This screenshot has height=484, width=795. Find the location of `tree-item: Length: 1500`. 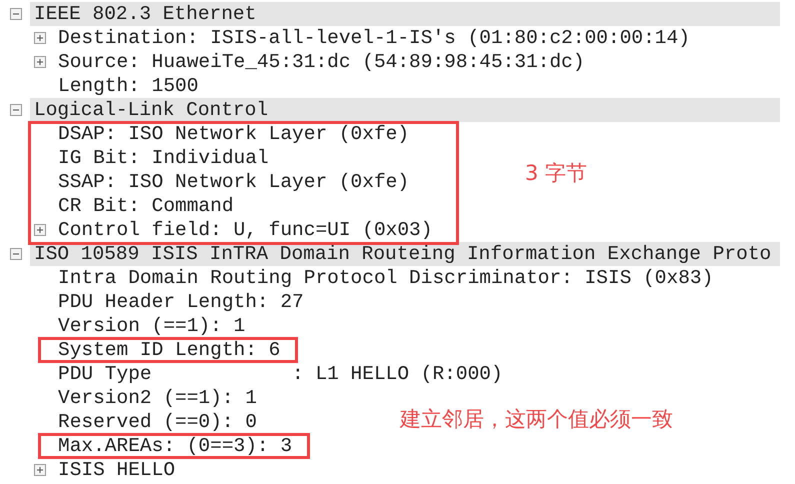

tree-item: Length: 1500 is located at coordinates (128, 86).